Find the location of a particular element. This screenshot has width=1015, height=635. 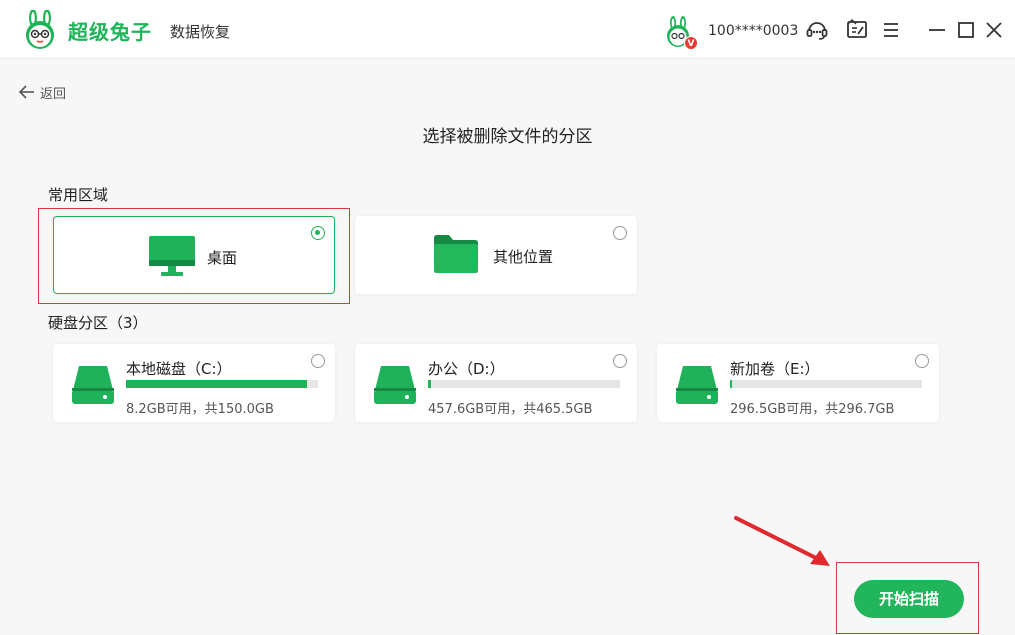

monitor-icon is located at coordinates (172, 256).